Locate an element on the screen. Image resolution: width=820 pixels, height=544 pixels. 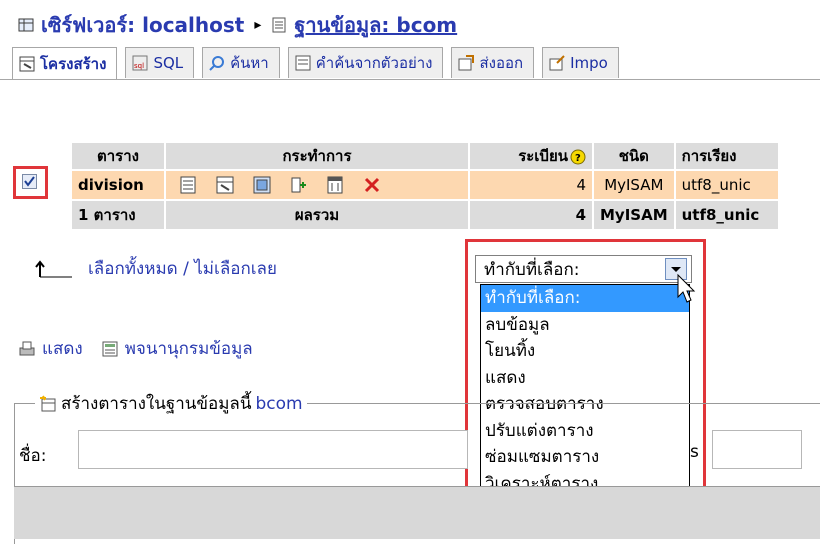
tab-search: ค้นหา is located at coordinates (241, 62).